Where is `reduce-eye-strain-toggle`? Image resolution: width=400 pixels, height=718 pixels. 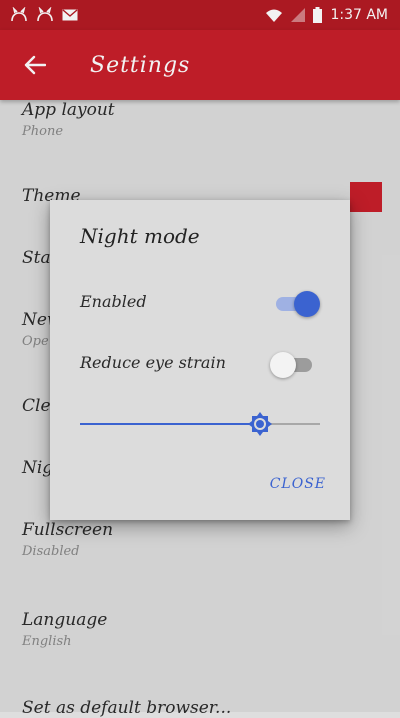
reduce-eye-strain-toggle is located at coordinates (293, 364).